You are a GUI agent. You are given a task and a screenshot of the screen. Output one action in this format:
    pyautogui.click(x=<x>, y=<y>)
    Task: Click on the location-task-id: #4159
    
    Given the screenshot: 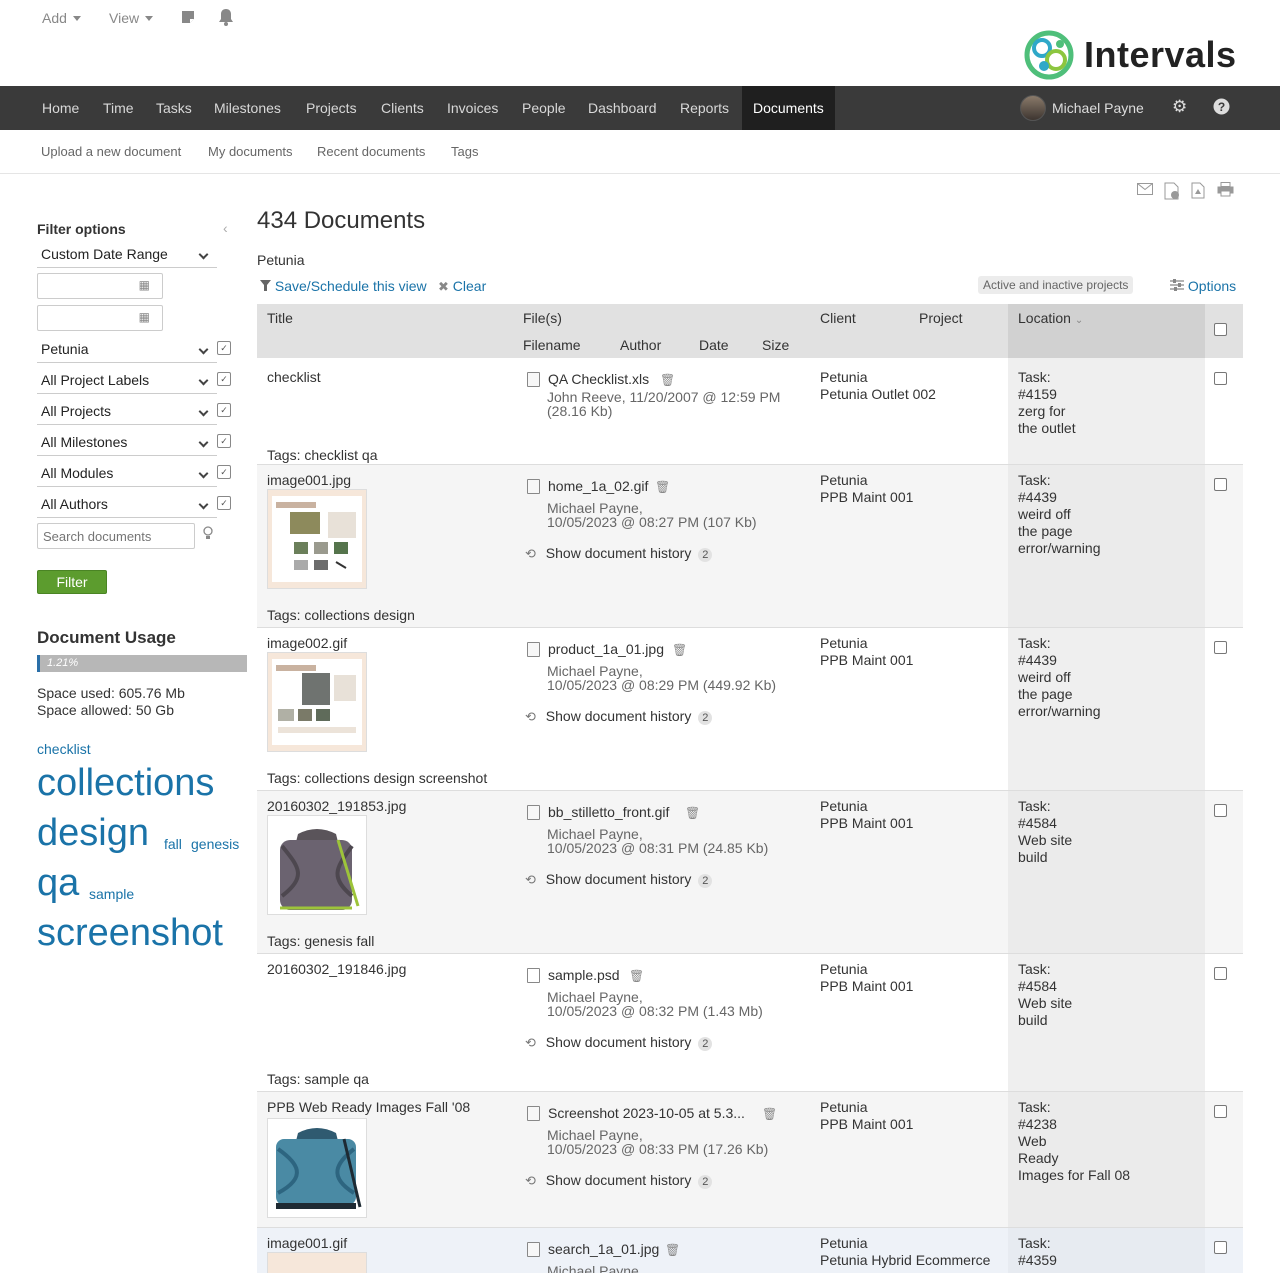 What is the action you would take?
    pyautogui.click(x=1037, y=394)
    